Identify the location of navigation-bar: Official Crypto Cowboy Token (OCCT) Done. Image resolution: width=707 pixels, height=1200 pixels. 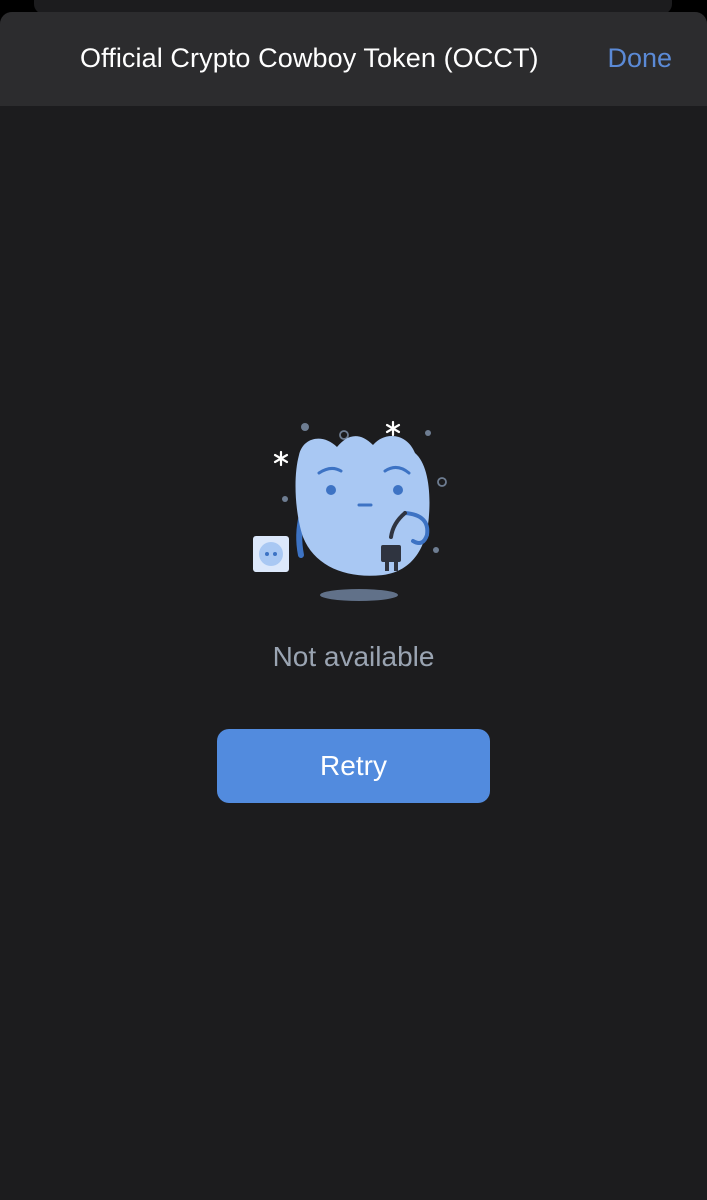
(353, 59).